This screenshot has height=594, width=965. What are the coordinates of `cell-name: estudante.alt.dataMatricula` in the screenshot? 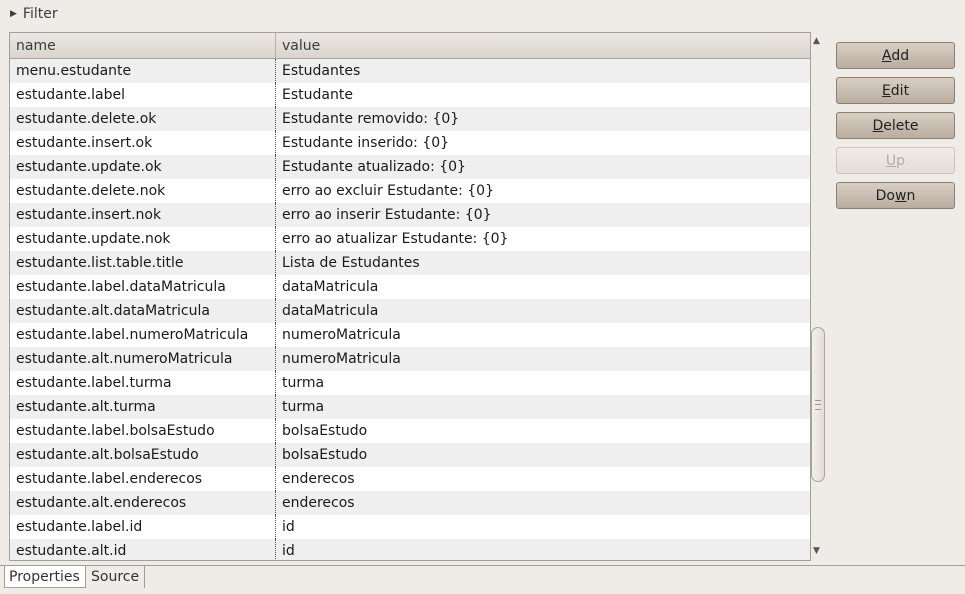 It's located at (143, 311).